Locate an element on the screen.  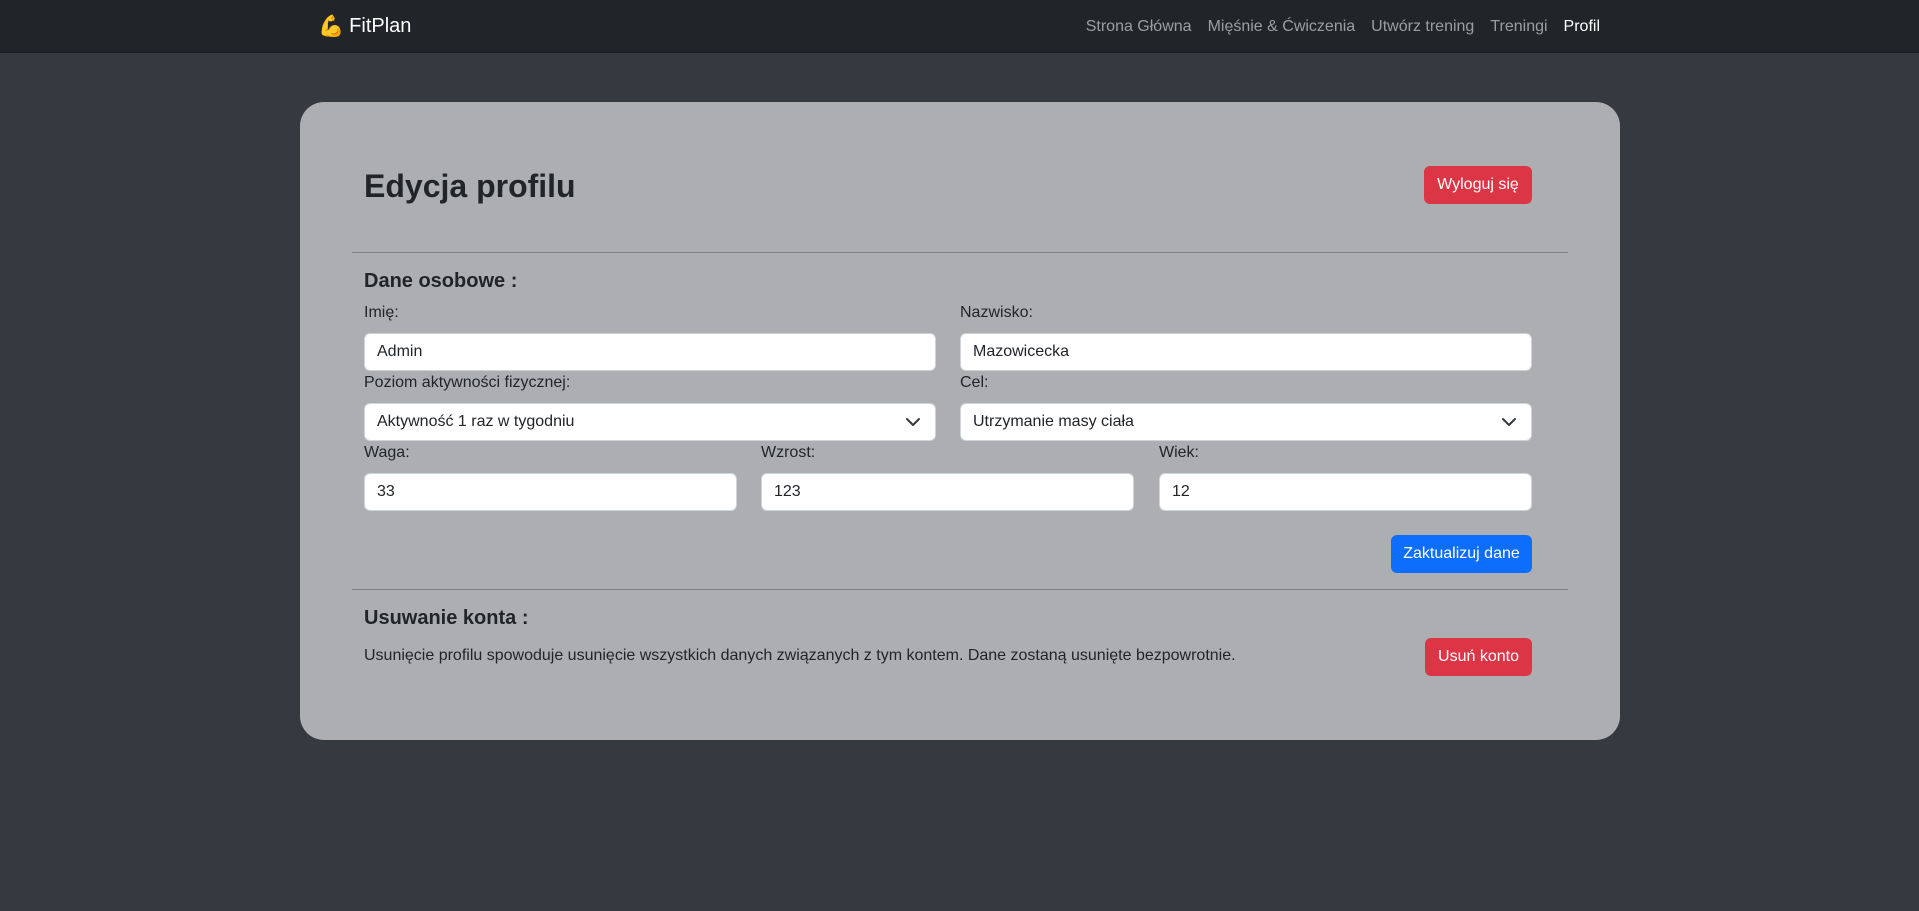
update-data-button: Zaktualizuj dane is located at coordinates (1461, 554).